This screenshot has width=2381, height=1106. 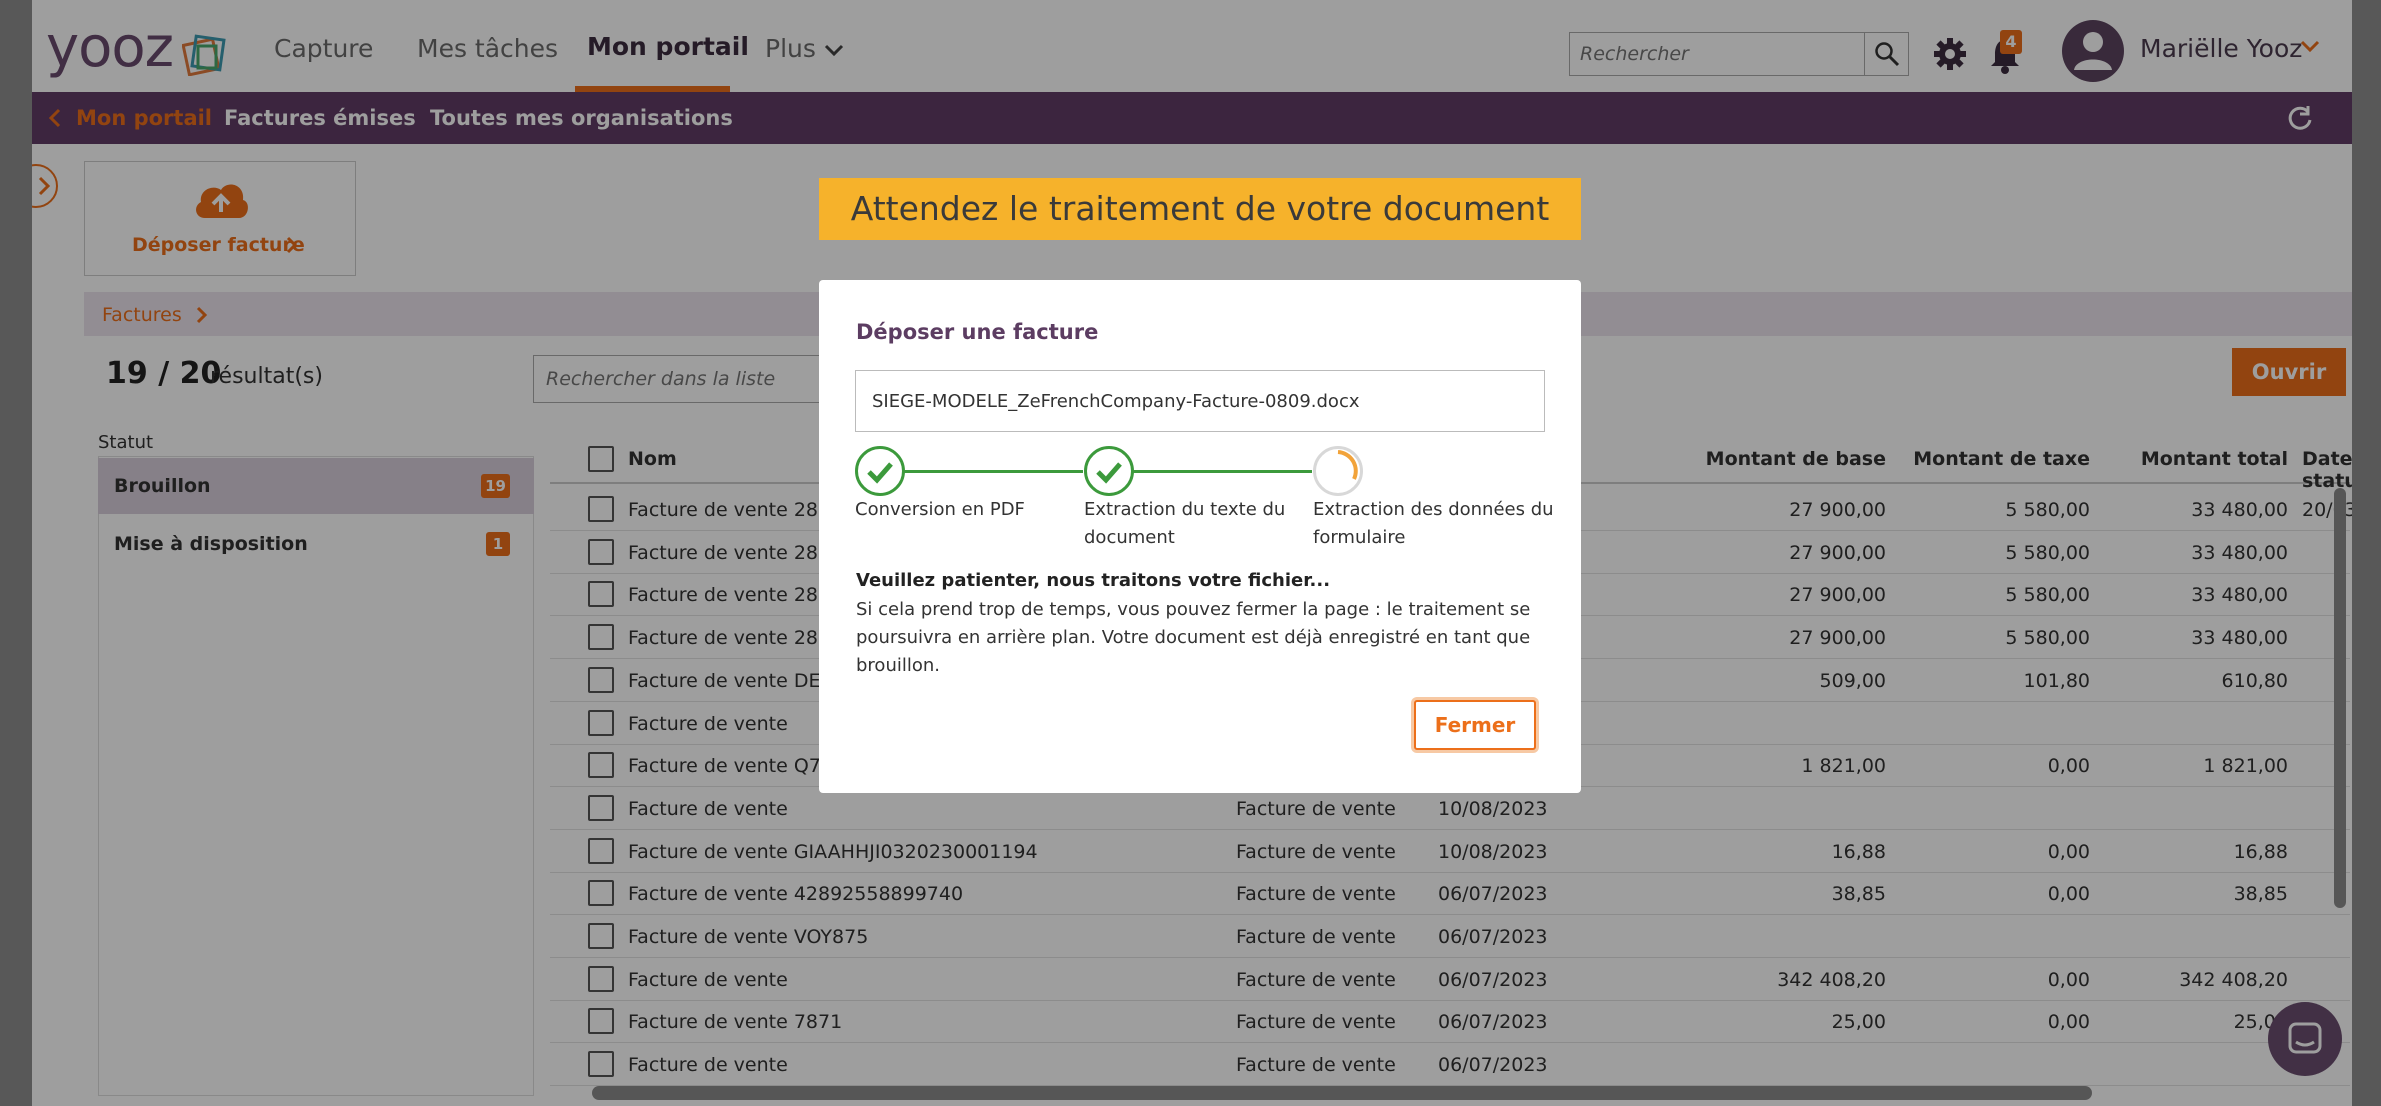 I want to click on step-3-status, so click(x=1338, y=471).